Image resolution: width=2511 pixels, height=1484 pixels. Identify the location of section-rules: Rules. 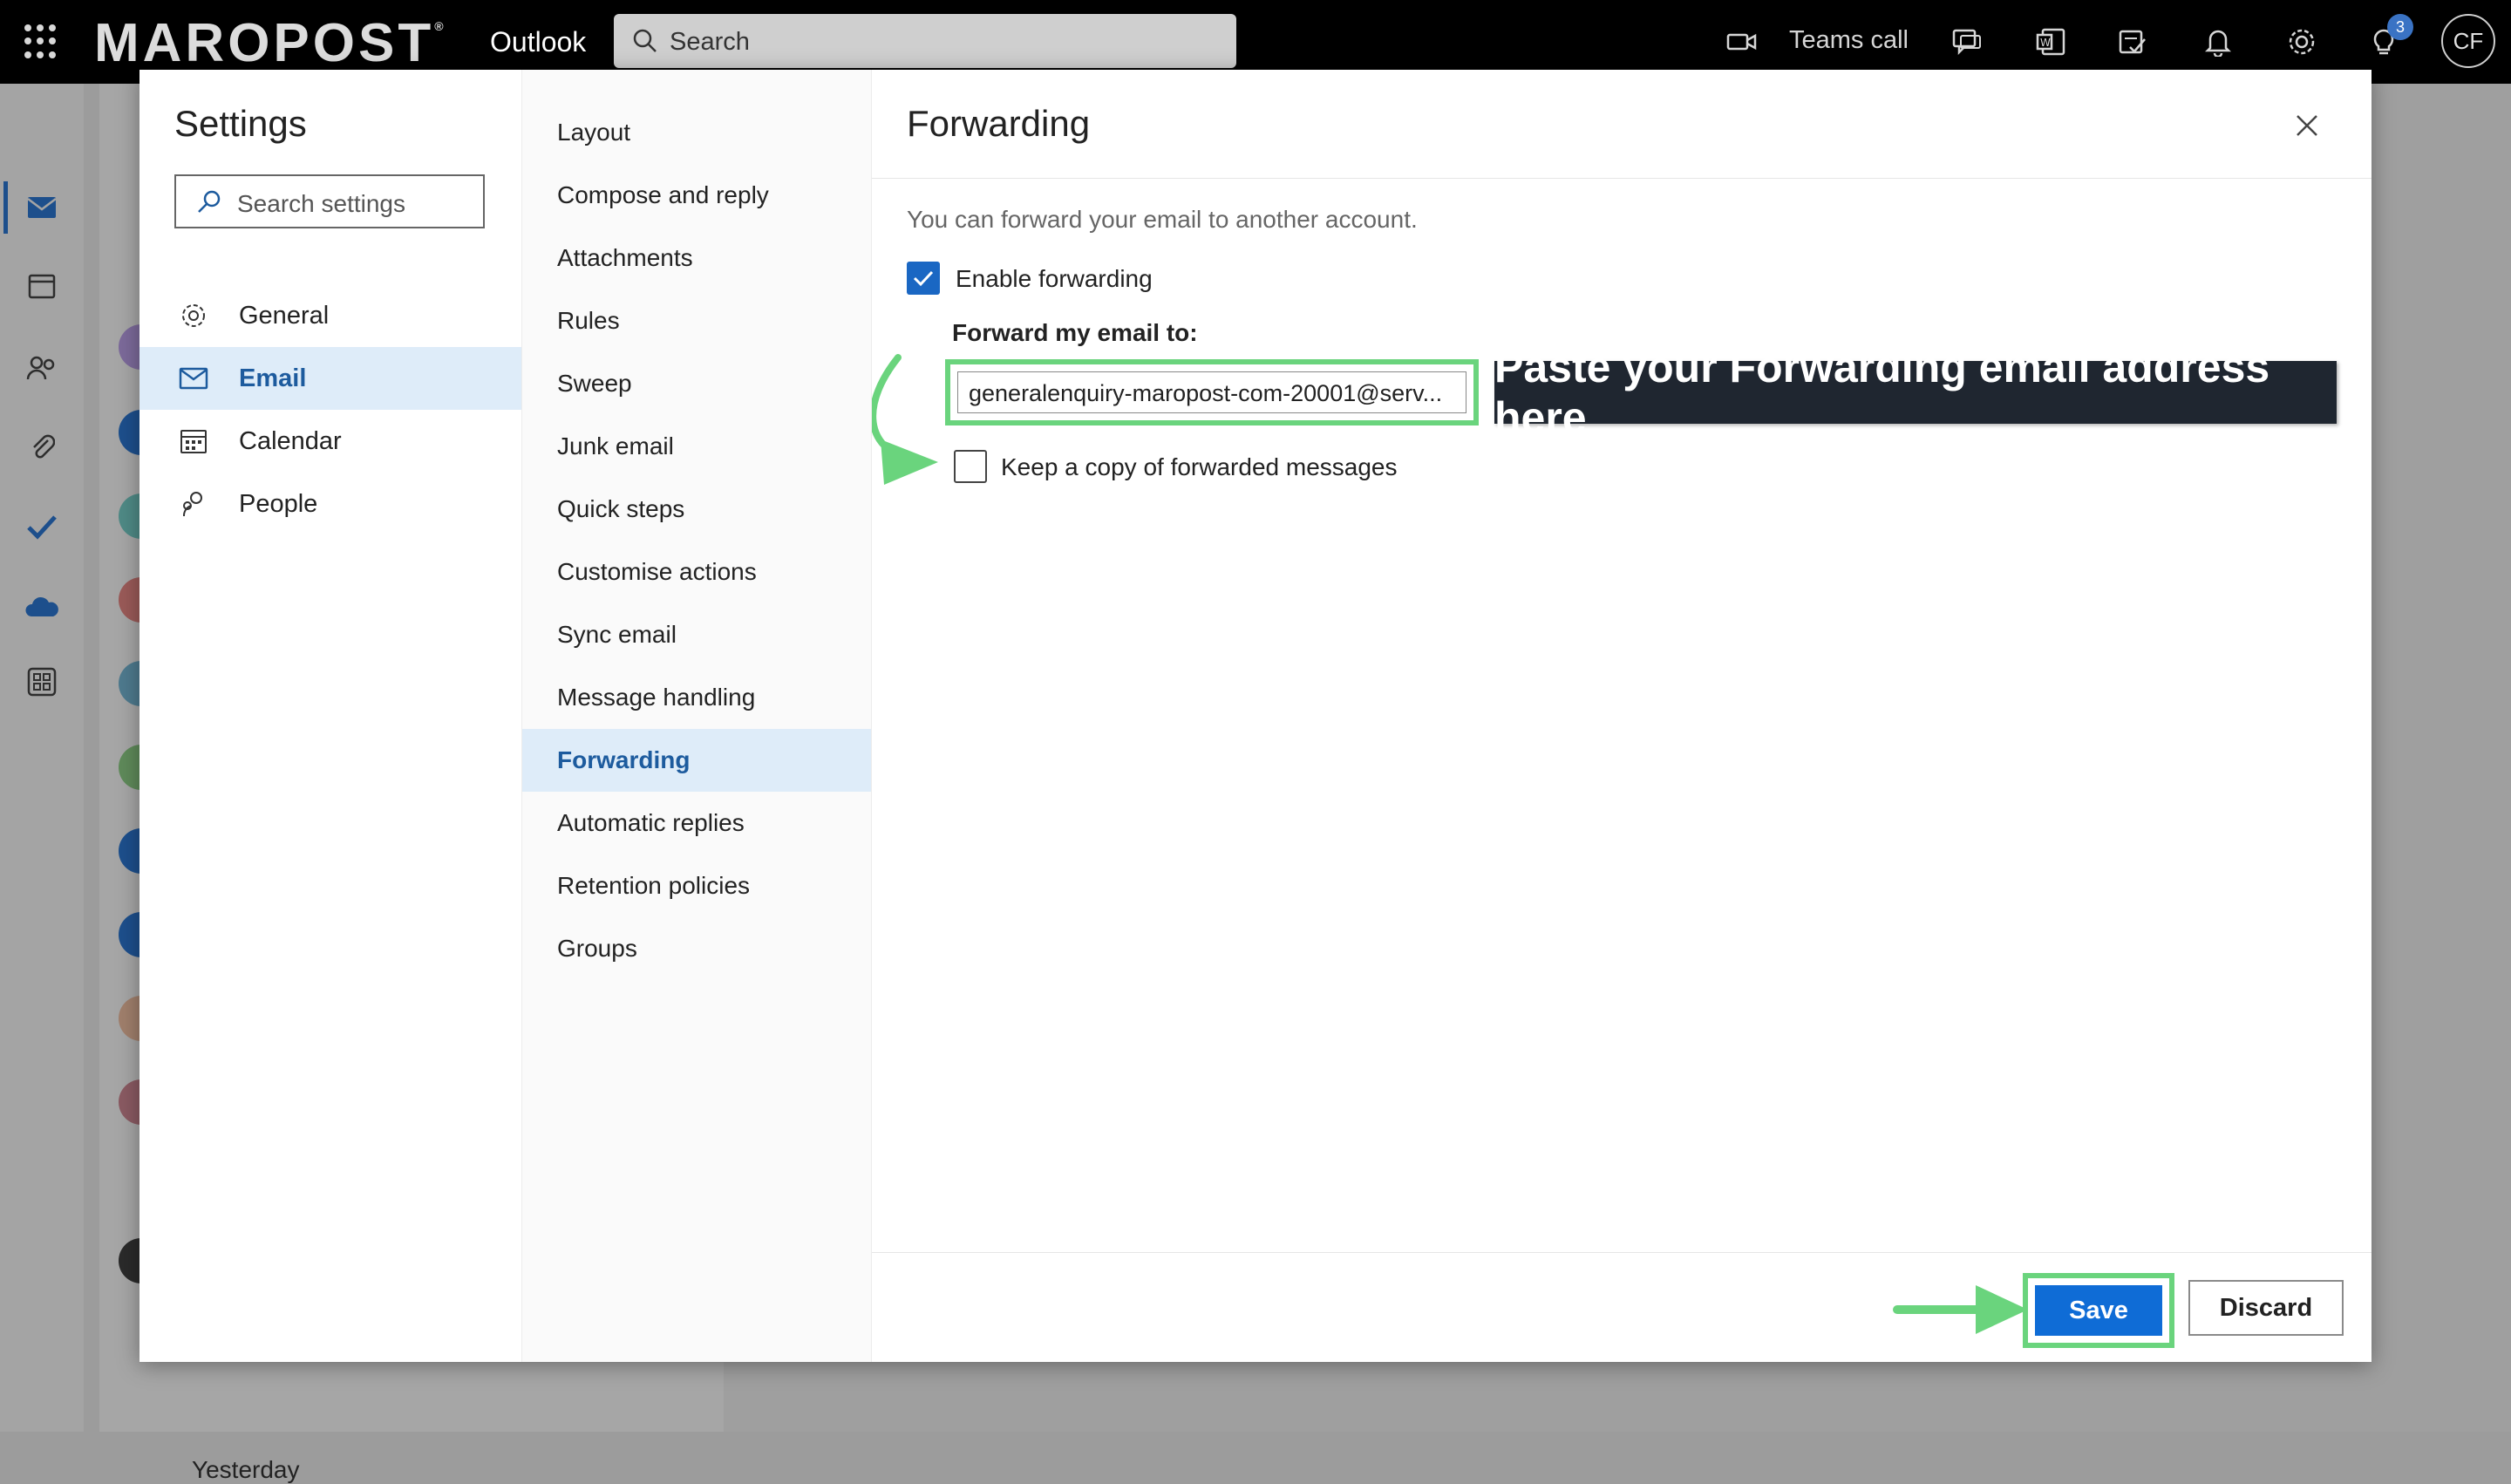
(696, 320).